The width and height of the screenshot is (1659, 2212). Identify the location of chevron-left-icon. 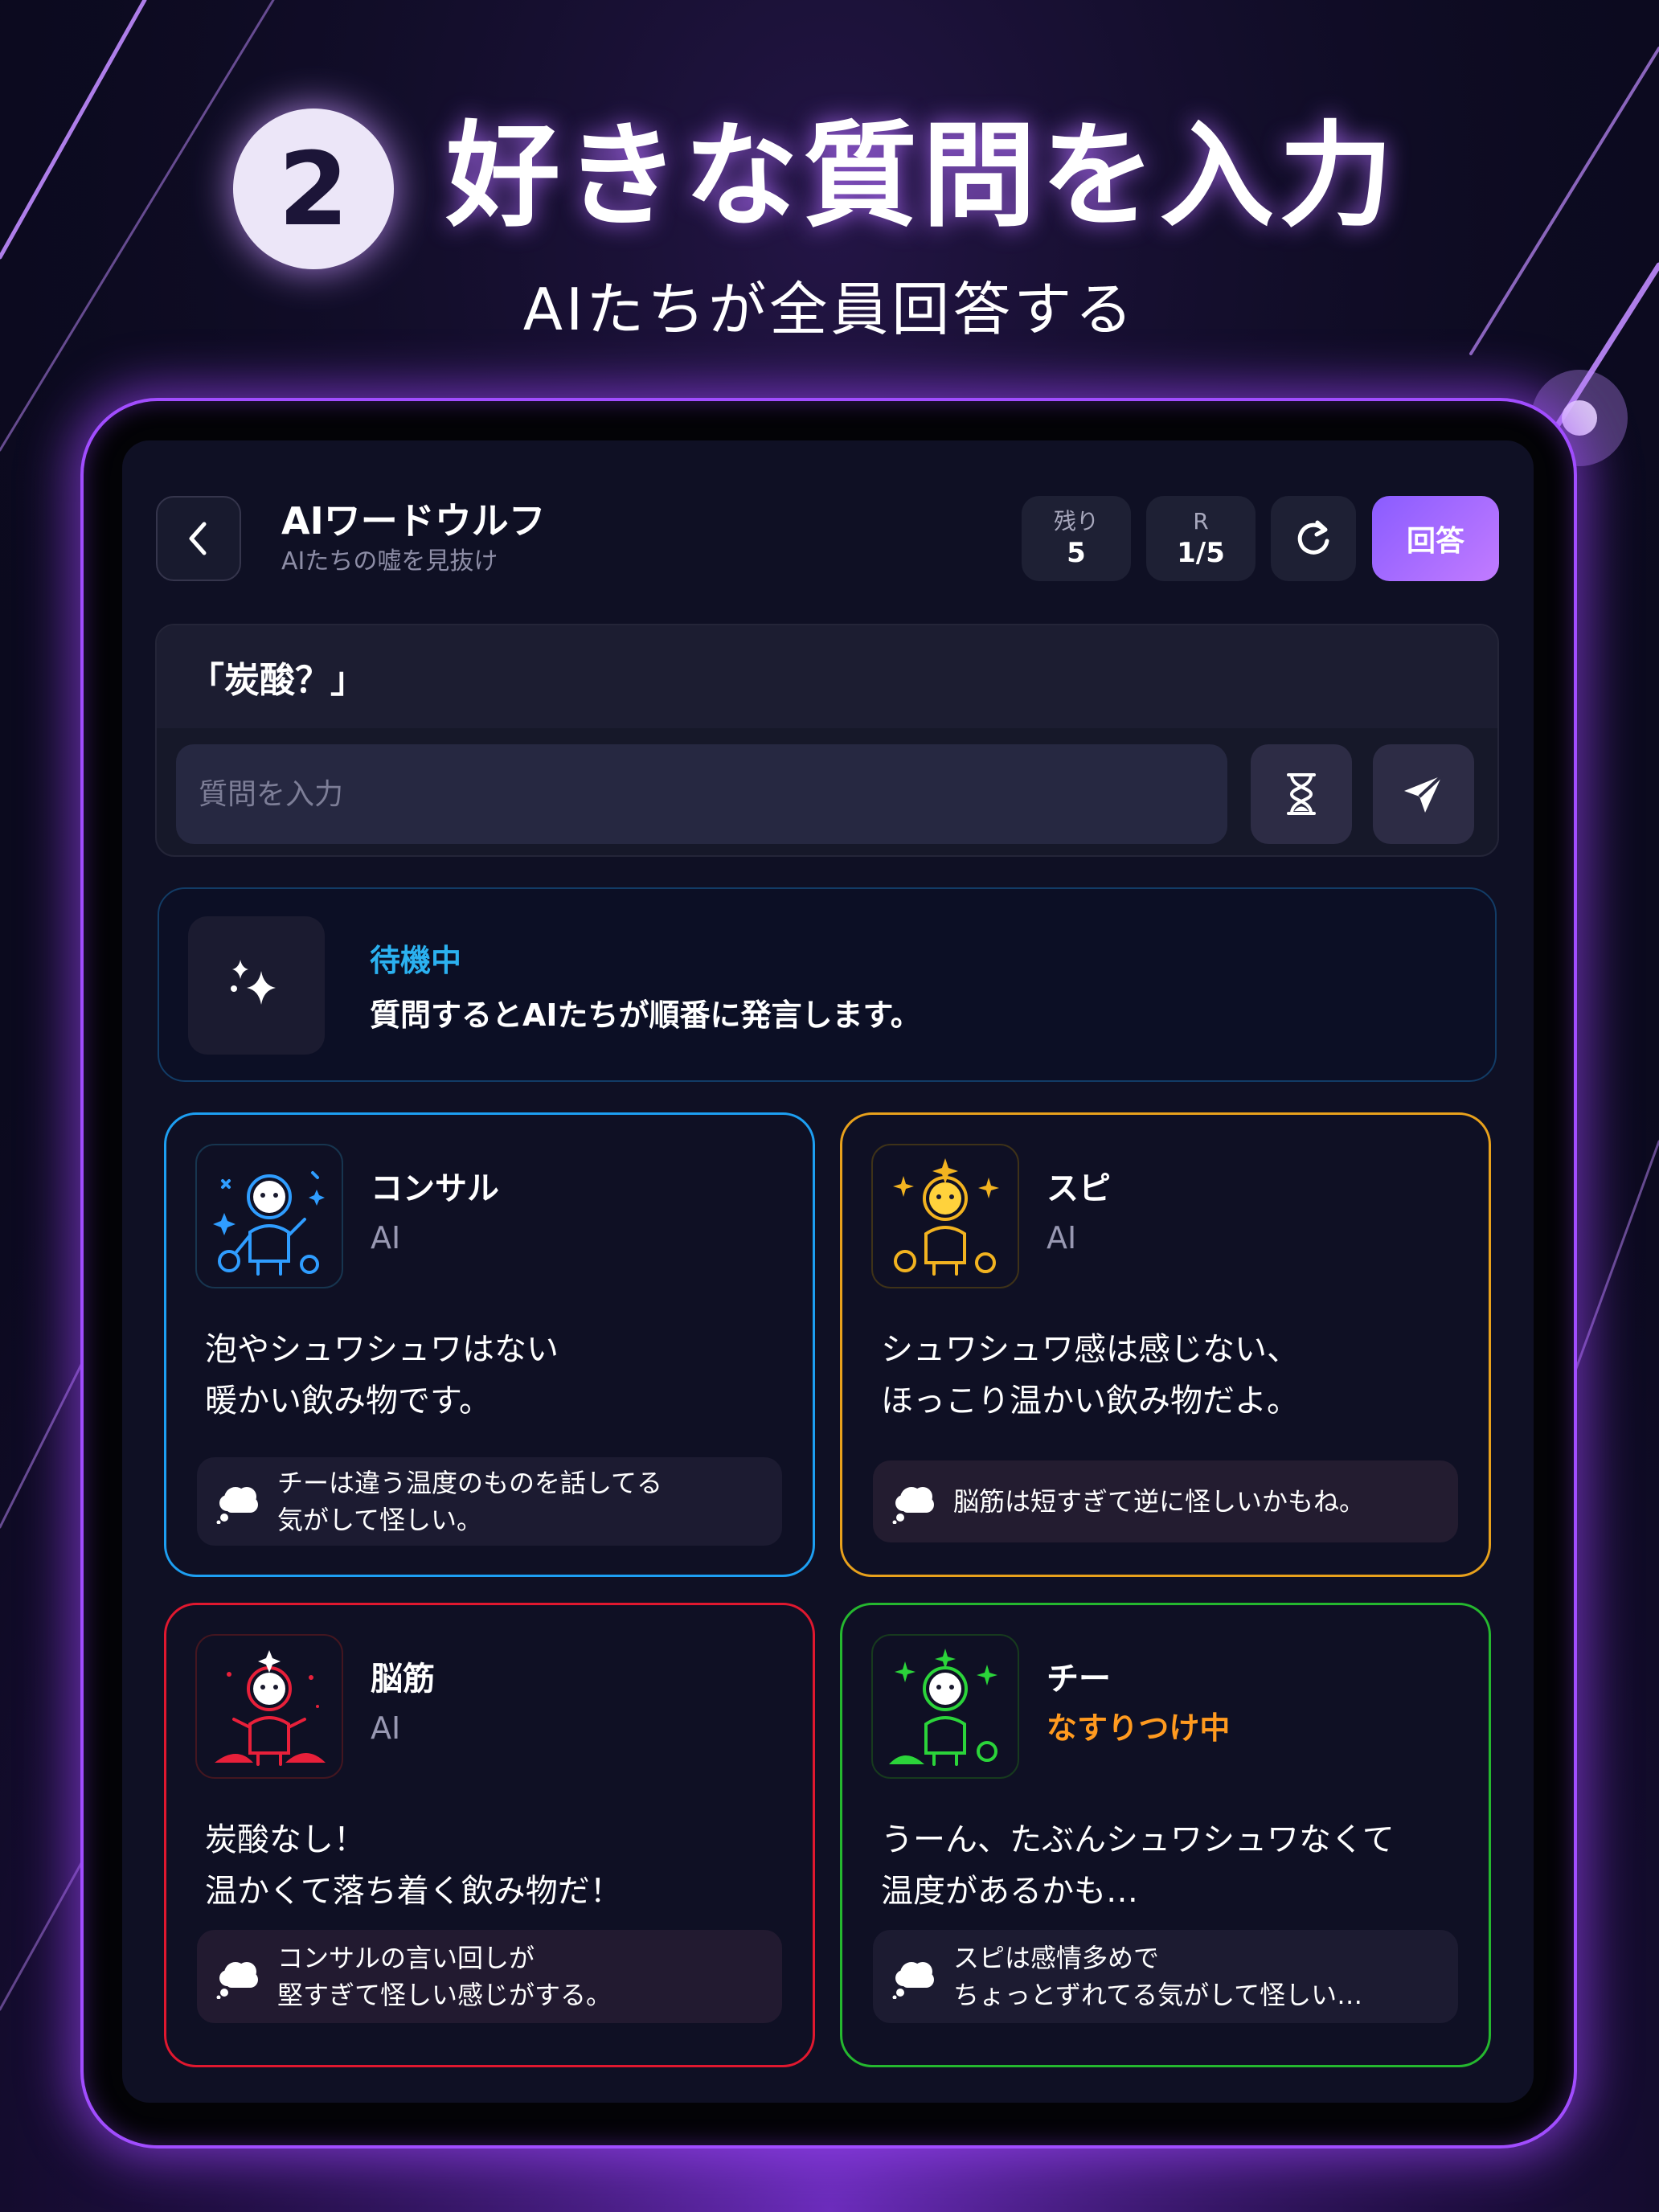
(198, 538).